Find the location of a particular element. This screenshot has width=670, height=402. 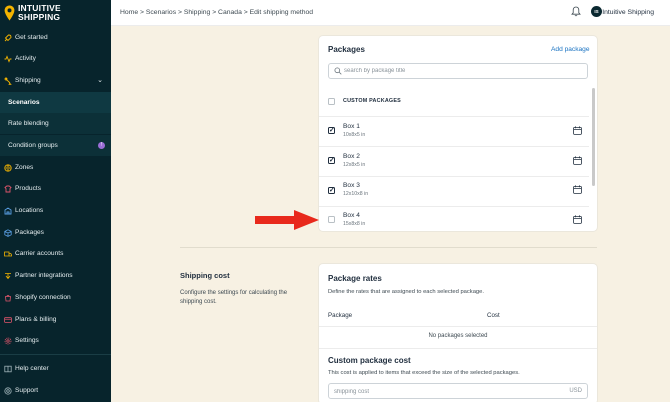

packages-title: Packages is located at coordinates (346, 49).